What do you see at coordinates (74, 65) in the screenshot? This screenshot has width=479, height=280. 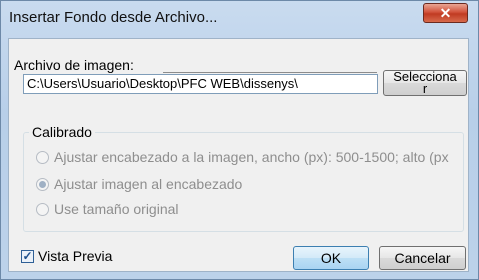 I see `file-label: Archivo de imagen:` at bounding box center [74, 65].